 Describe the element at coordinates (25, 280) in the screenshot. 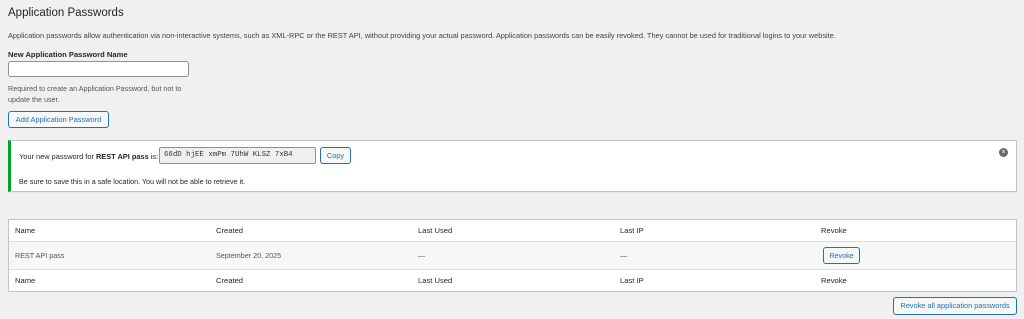

I see `column-footer-name: Name` at that location.